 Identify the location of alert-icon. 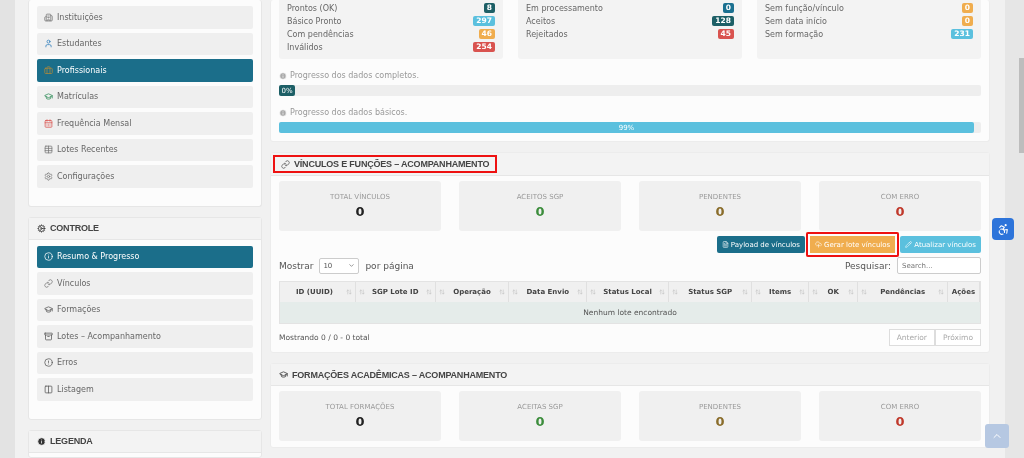
(48, 363).